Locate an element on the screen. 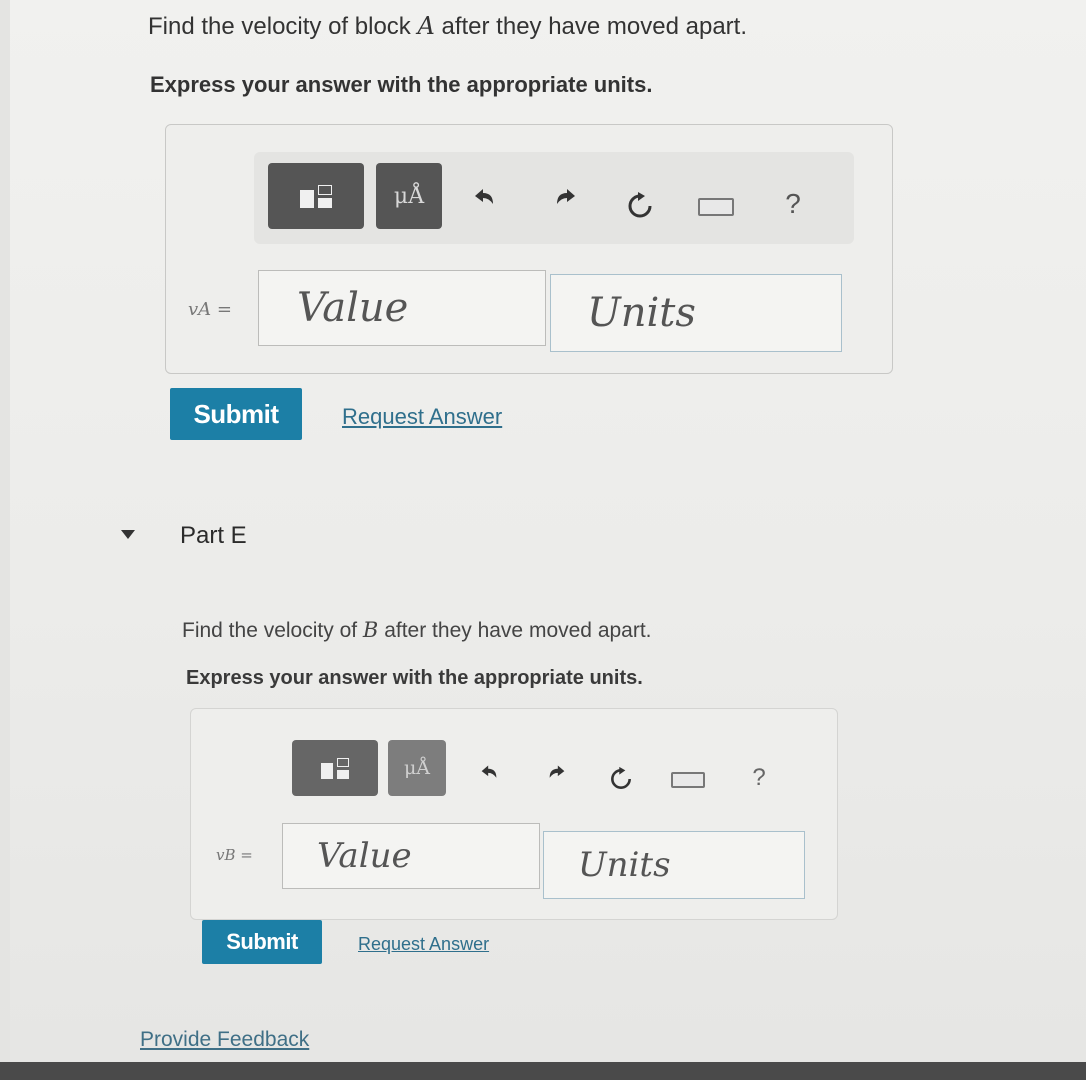 This screenshot has width=1086, height=1080. part-d-units-input: Units is located at coordinates (696, 313).